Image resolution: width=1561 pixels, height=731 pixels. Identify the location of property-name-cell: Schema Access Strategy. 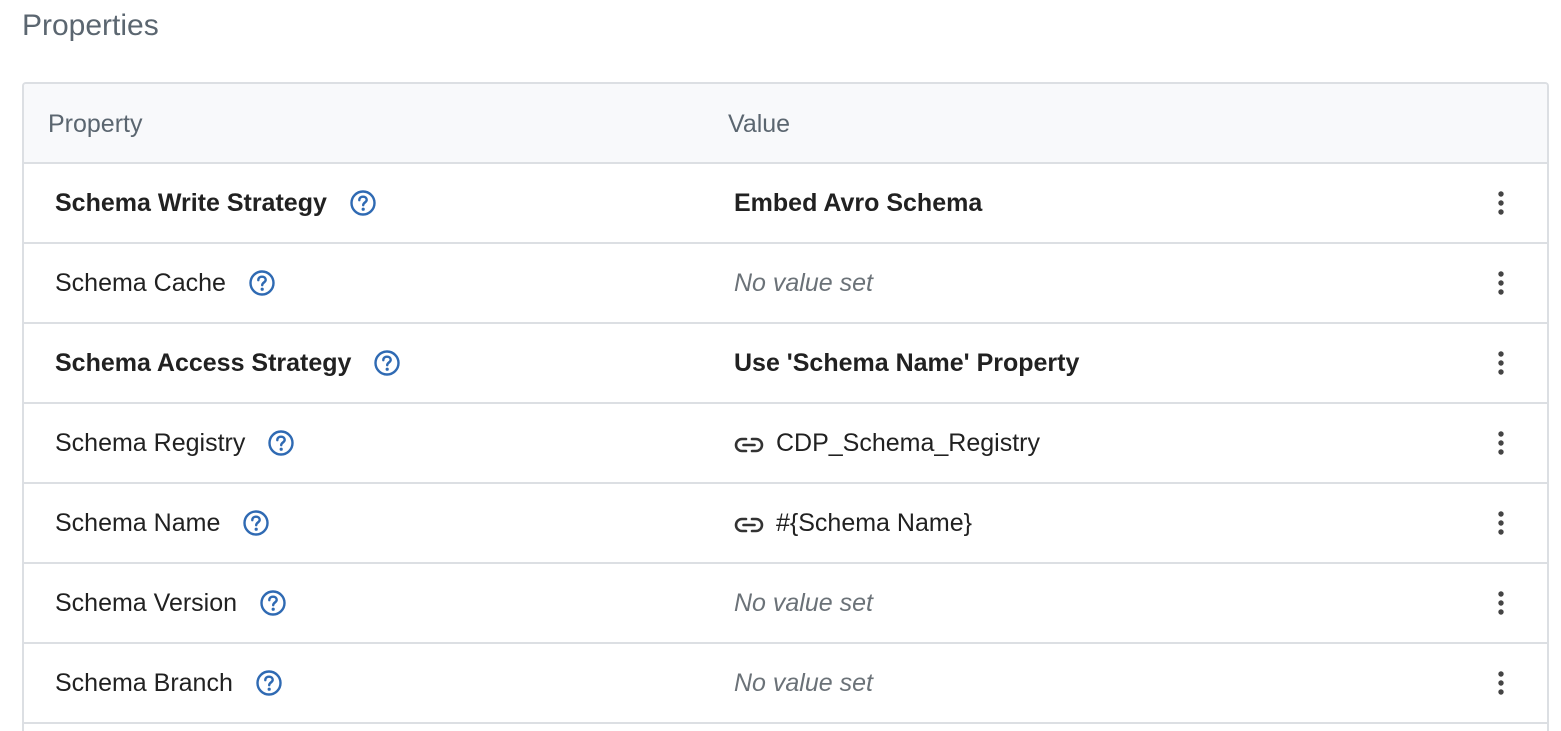
(228, 363).